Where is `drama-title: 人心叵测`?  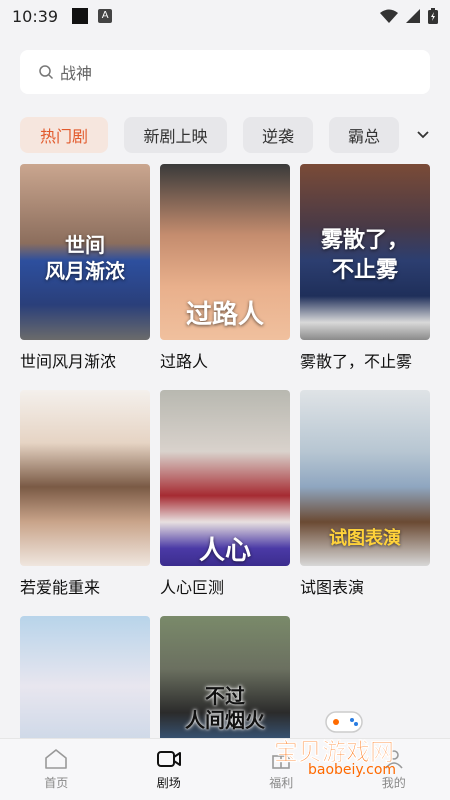 drama-title: 人心叵测 is located at coordinates (192, 587).